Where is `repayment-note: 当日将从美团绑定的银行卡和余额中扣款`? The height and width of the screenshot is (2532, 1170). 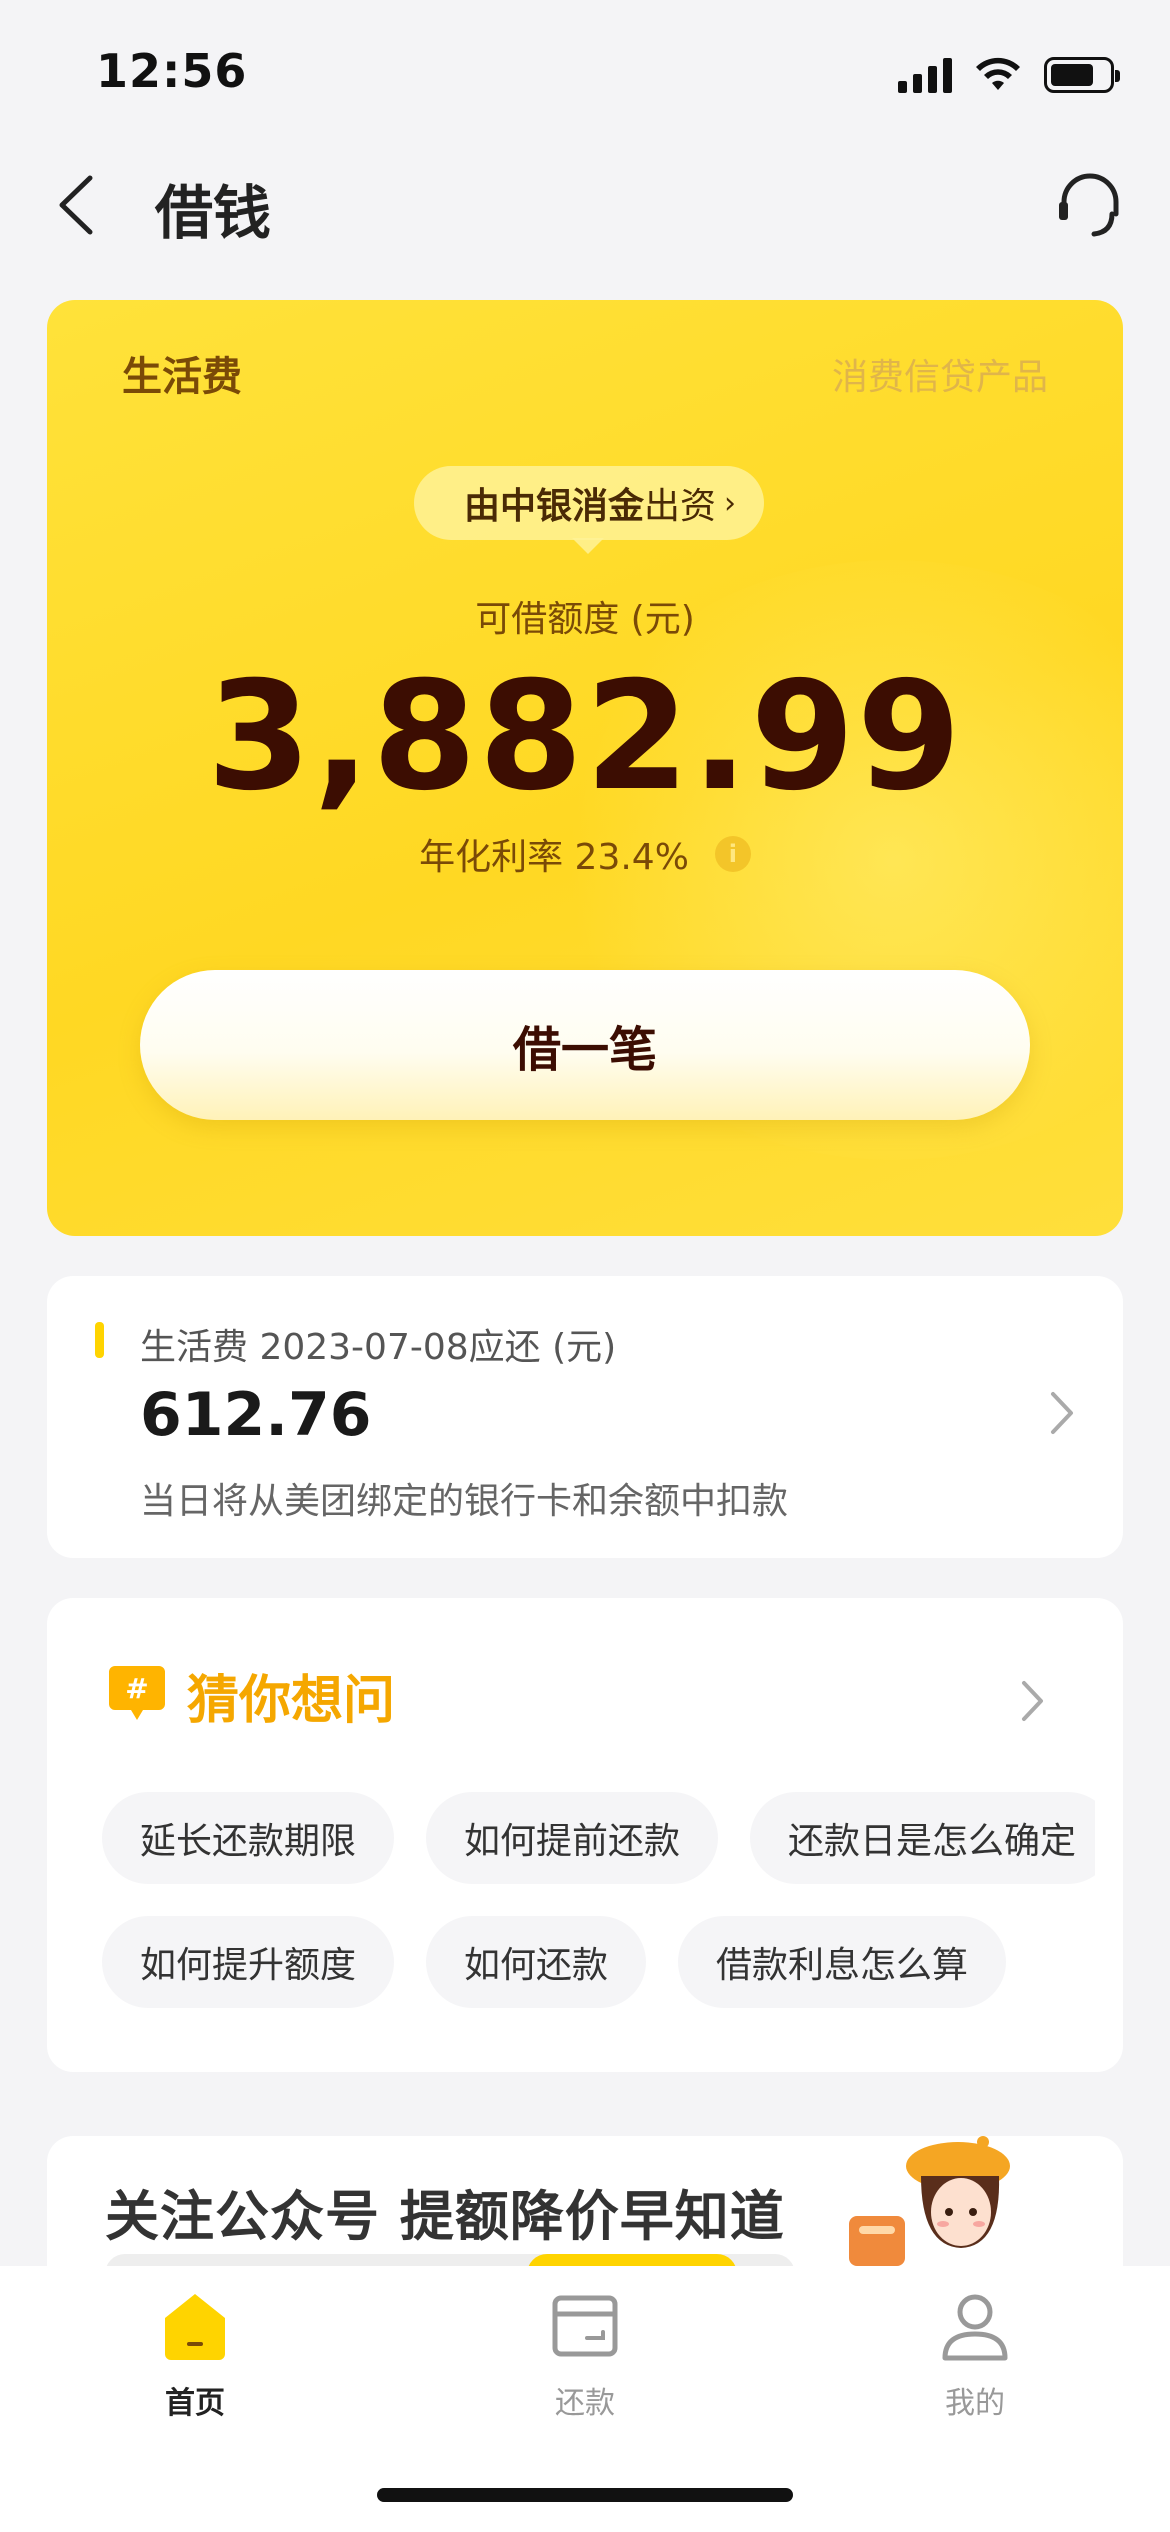
repayment-note: 当日将从美团绑定的银行卡和余额中扣款 is located at coordinates (464, 1501).